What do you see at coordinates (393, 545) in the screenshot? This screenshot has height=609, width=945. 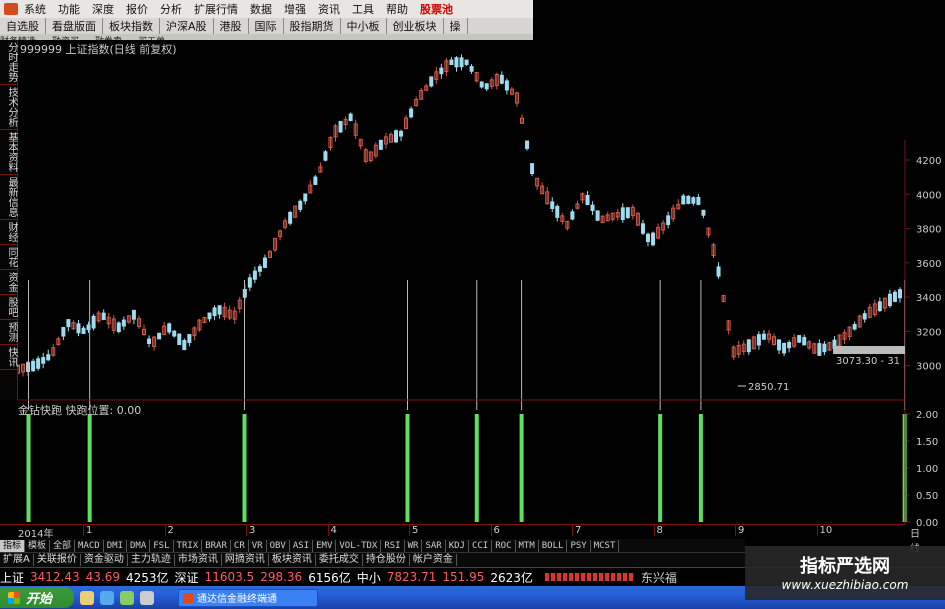 I see `indicator-tab-15: RSI` at bounding box center [393, 545].